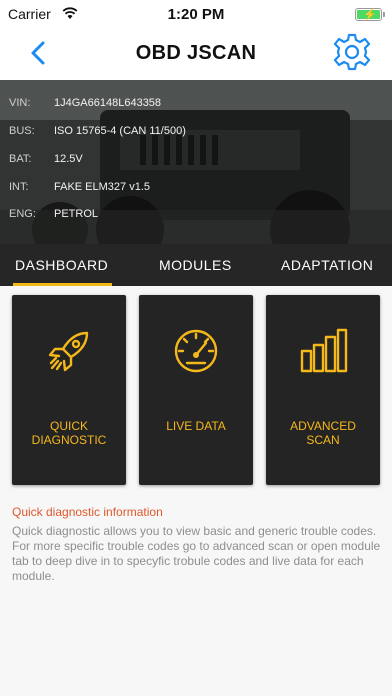  What do you see at coordinates (20, 103) in the screenshot?
I see `vin-label: VIN:` at bounding box center [20, 103].